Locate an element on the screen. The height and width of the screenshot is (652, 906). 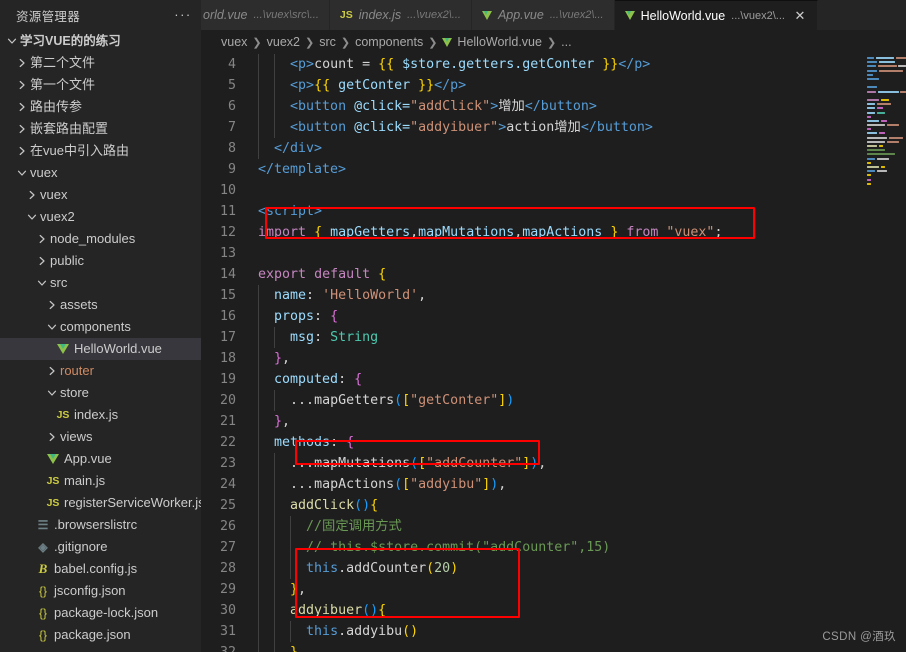
tree-item-第一个文件: 第一个文件 is located at coordinates (100, 85).